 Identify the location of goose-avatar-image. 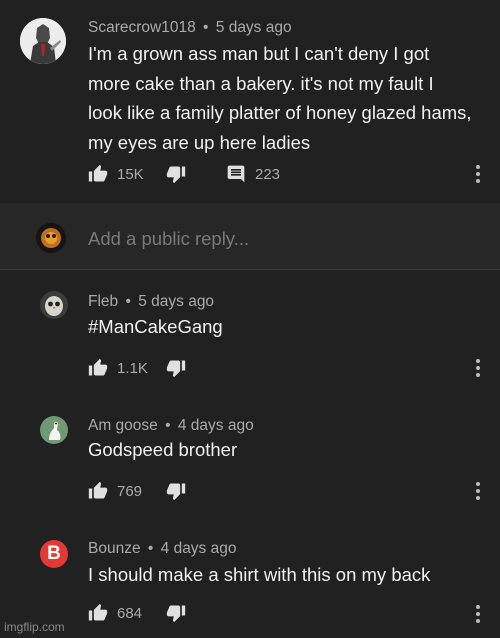
(54, 430).